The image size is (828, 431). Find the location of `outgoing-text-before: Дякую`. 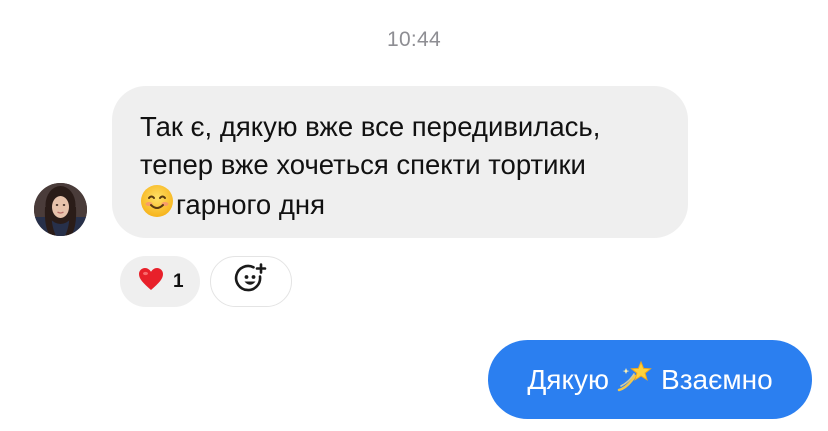

outgoing-text-before: Дякую is located at coordinates (568, 379).